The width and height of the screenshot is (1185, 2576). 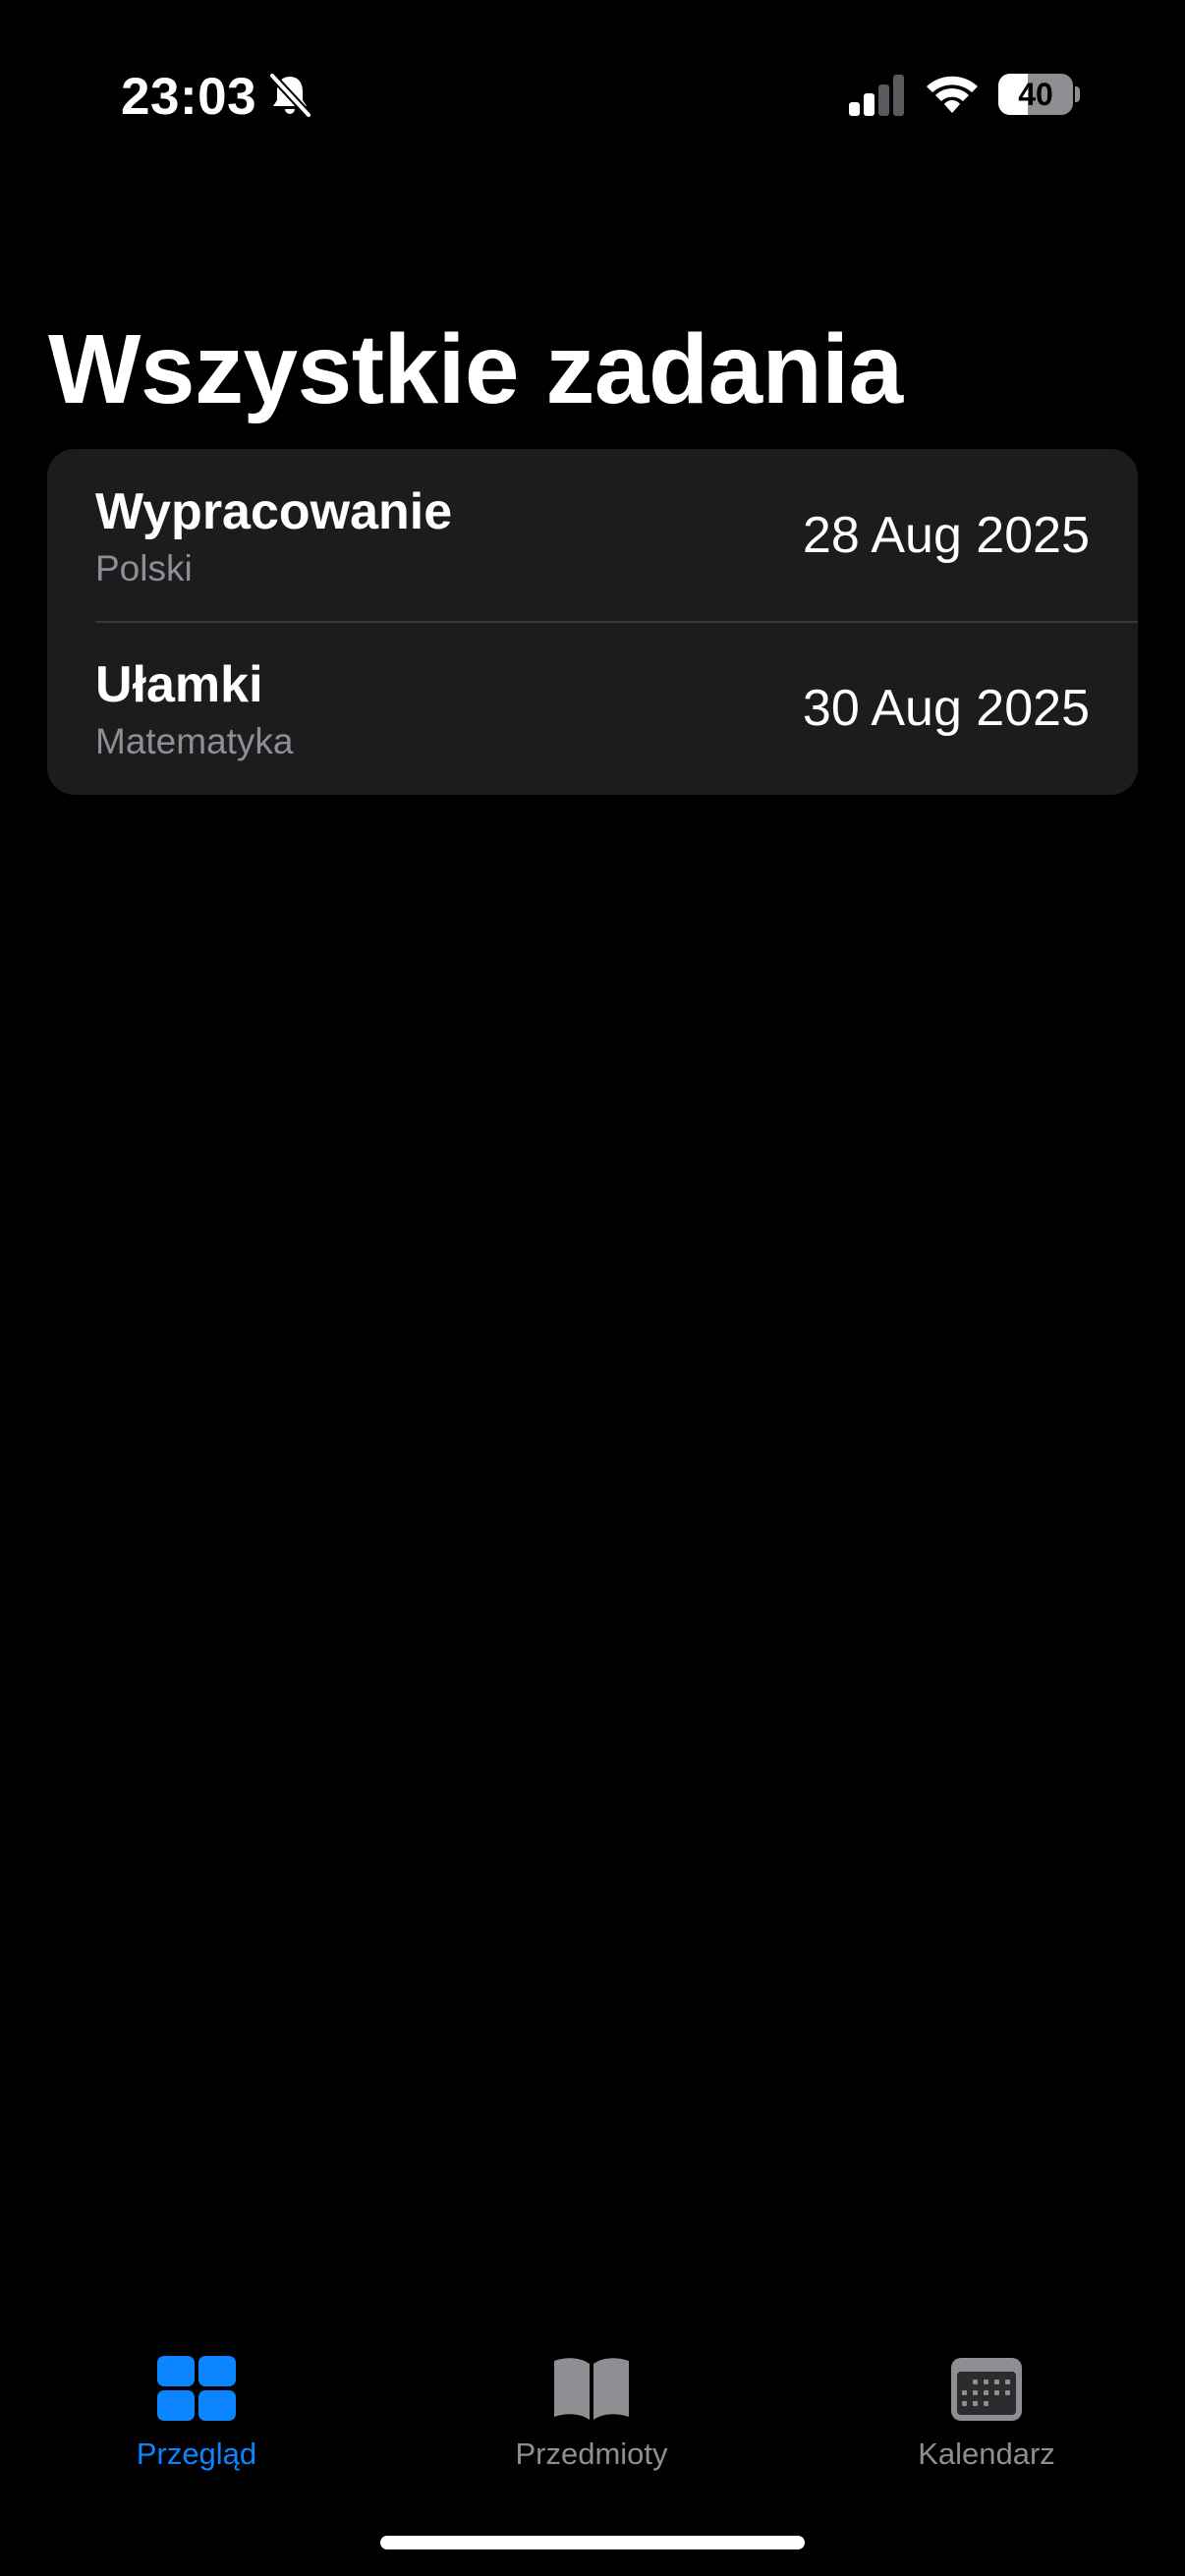 What do you see at coordinates (953, 94) in the screenshot?
I see `wifi-icon` at bounding box center [953, 94].